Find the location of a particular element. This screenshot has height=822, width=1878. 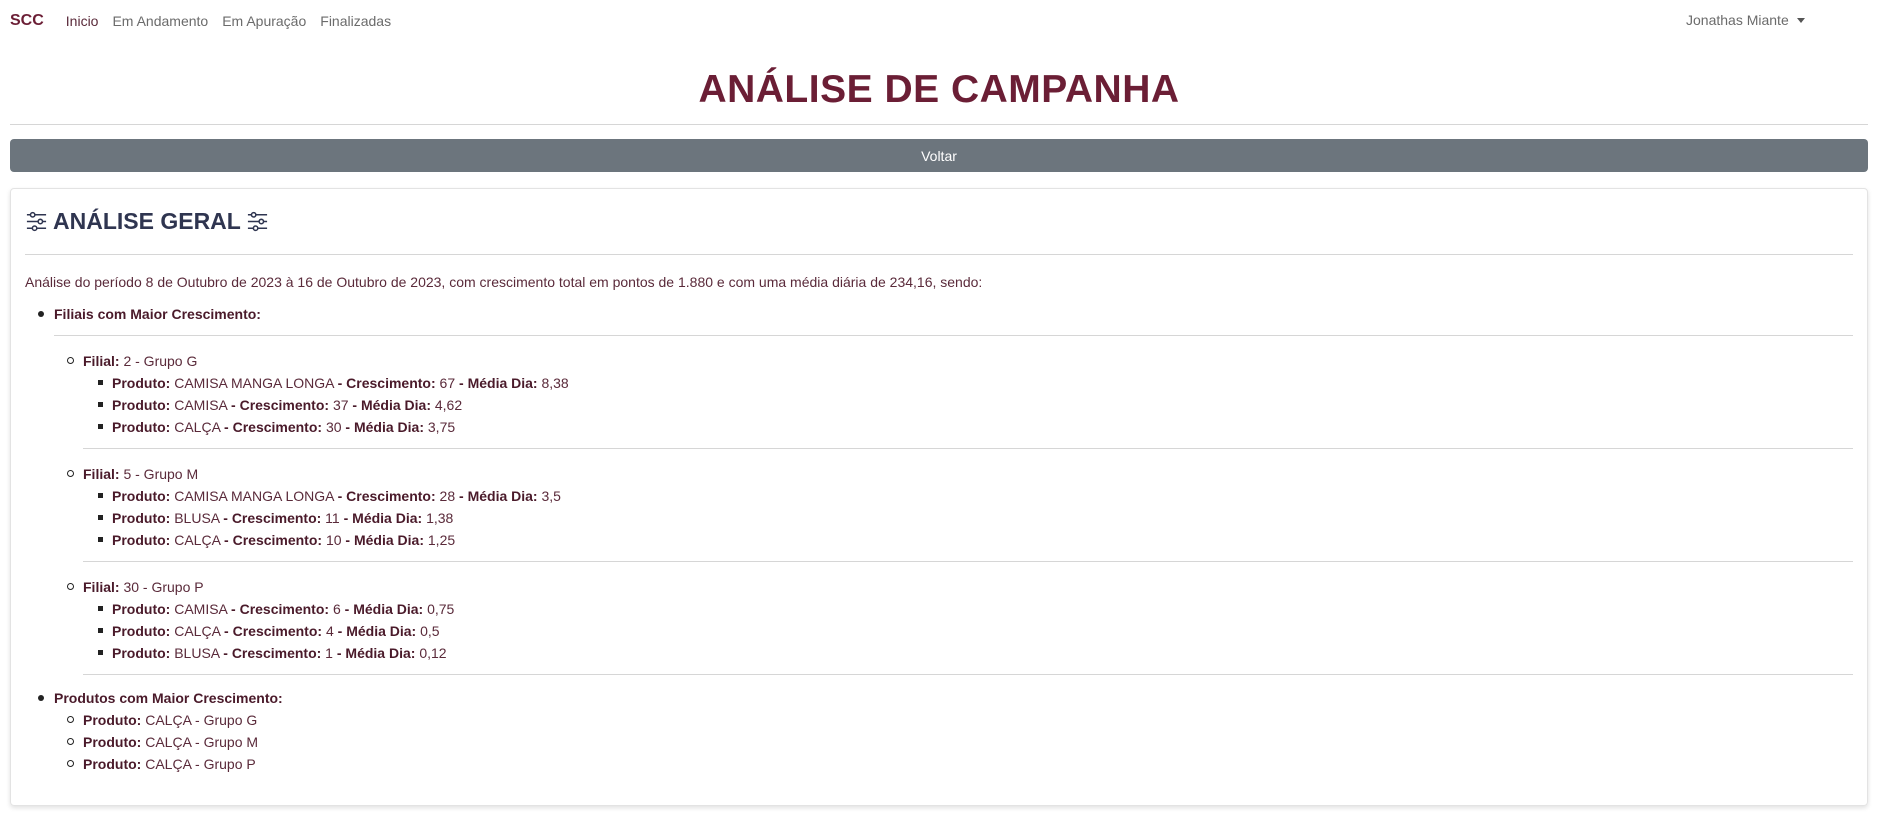

brand-logo: SCC is located at coordinates (27, 21).